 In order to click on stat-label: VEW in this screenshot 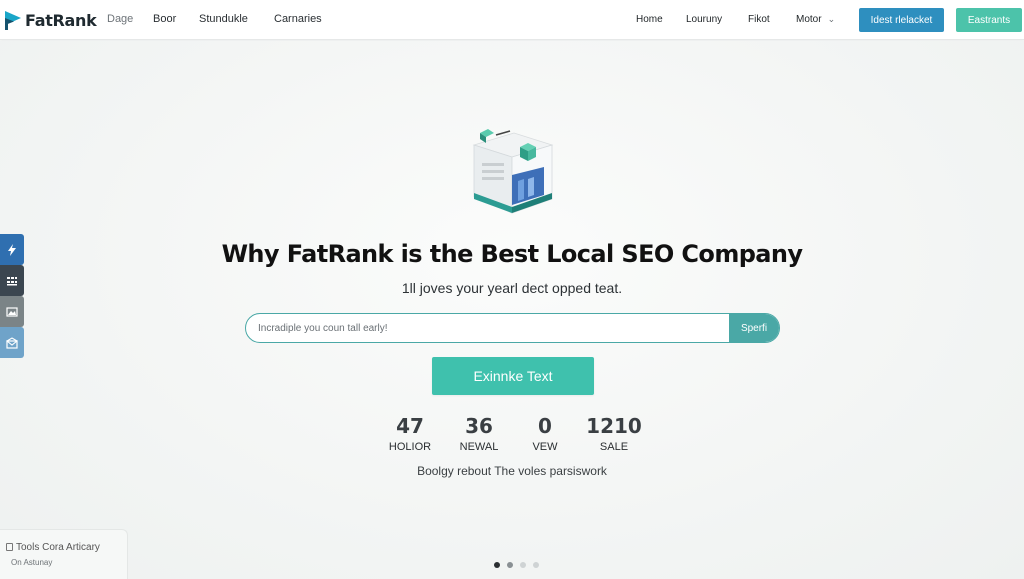, I will do `click(545, 447)`.